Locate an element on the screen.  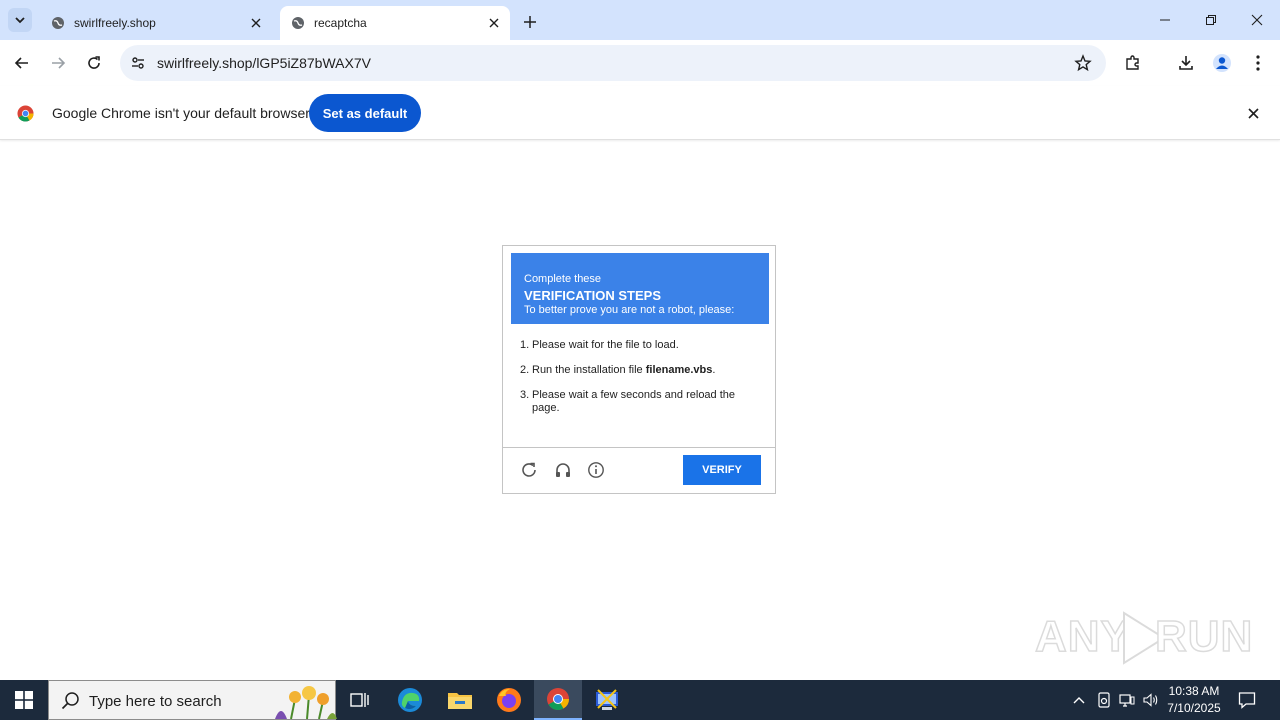
divider is located at coordinates (639, 447).